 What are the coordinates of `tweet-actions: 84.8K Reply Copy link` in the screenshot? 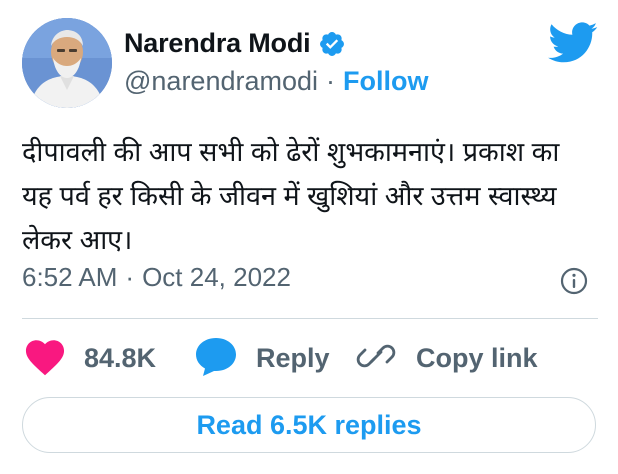 It's located at (310, 358).